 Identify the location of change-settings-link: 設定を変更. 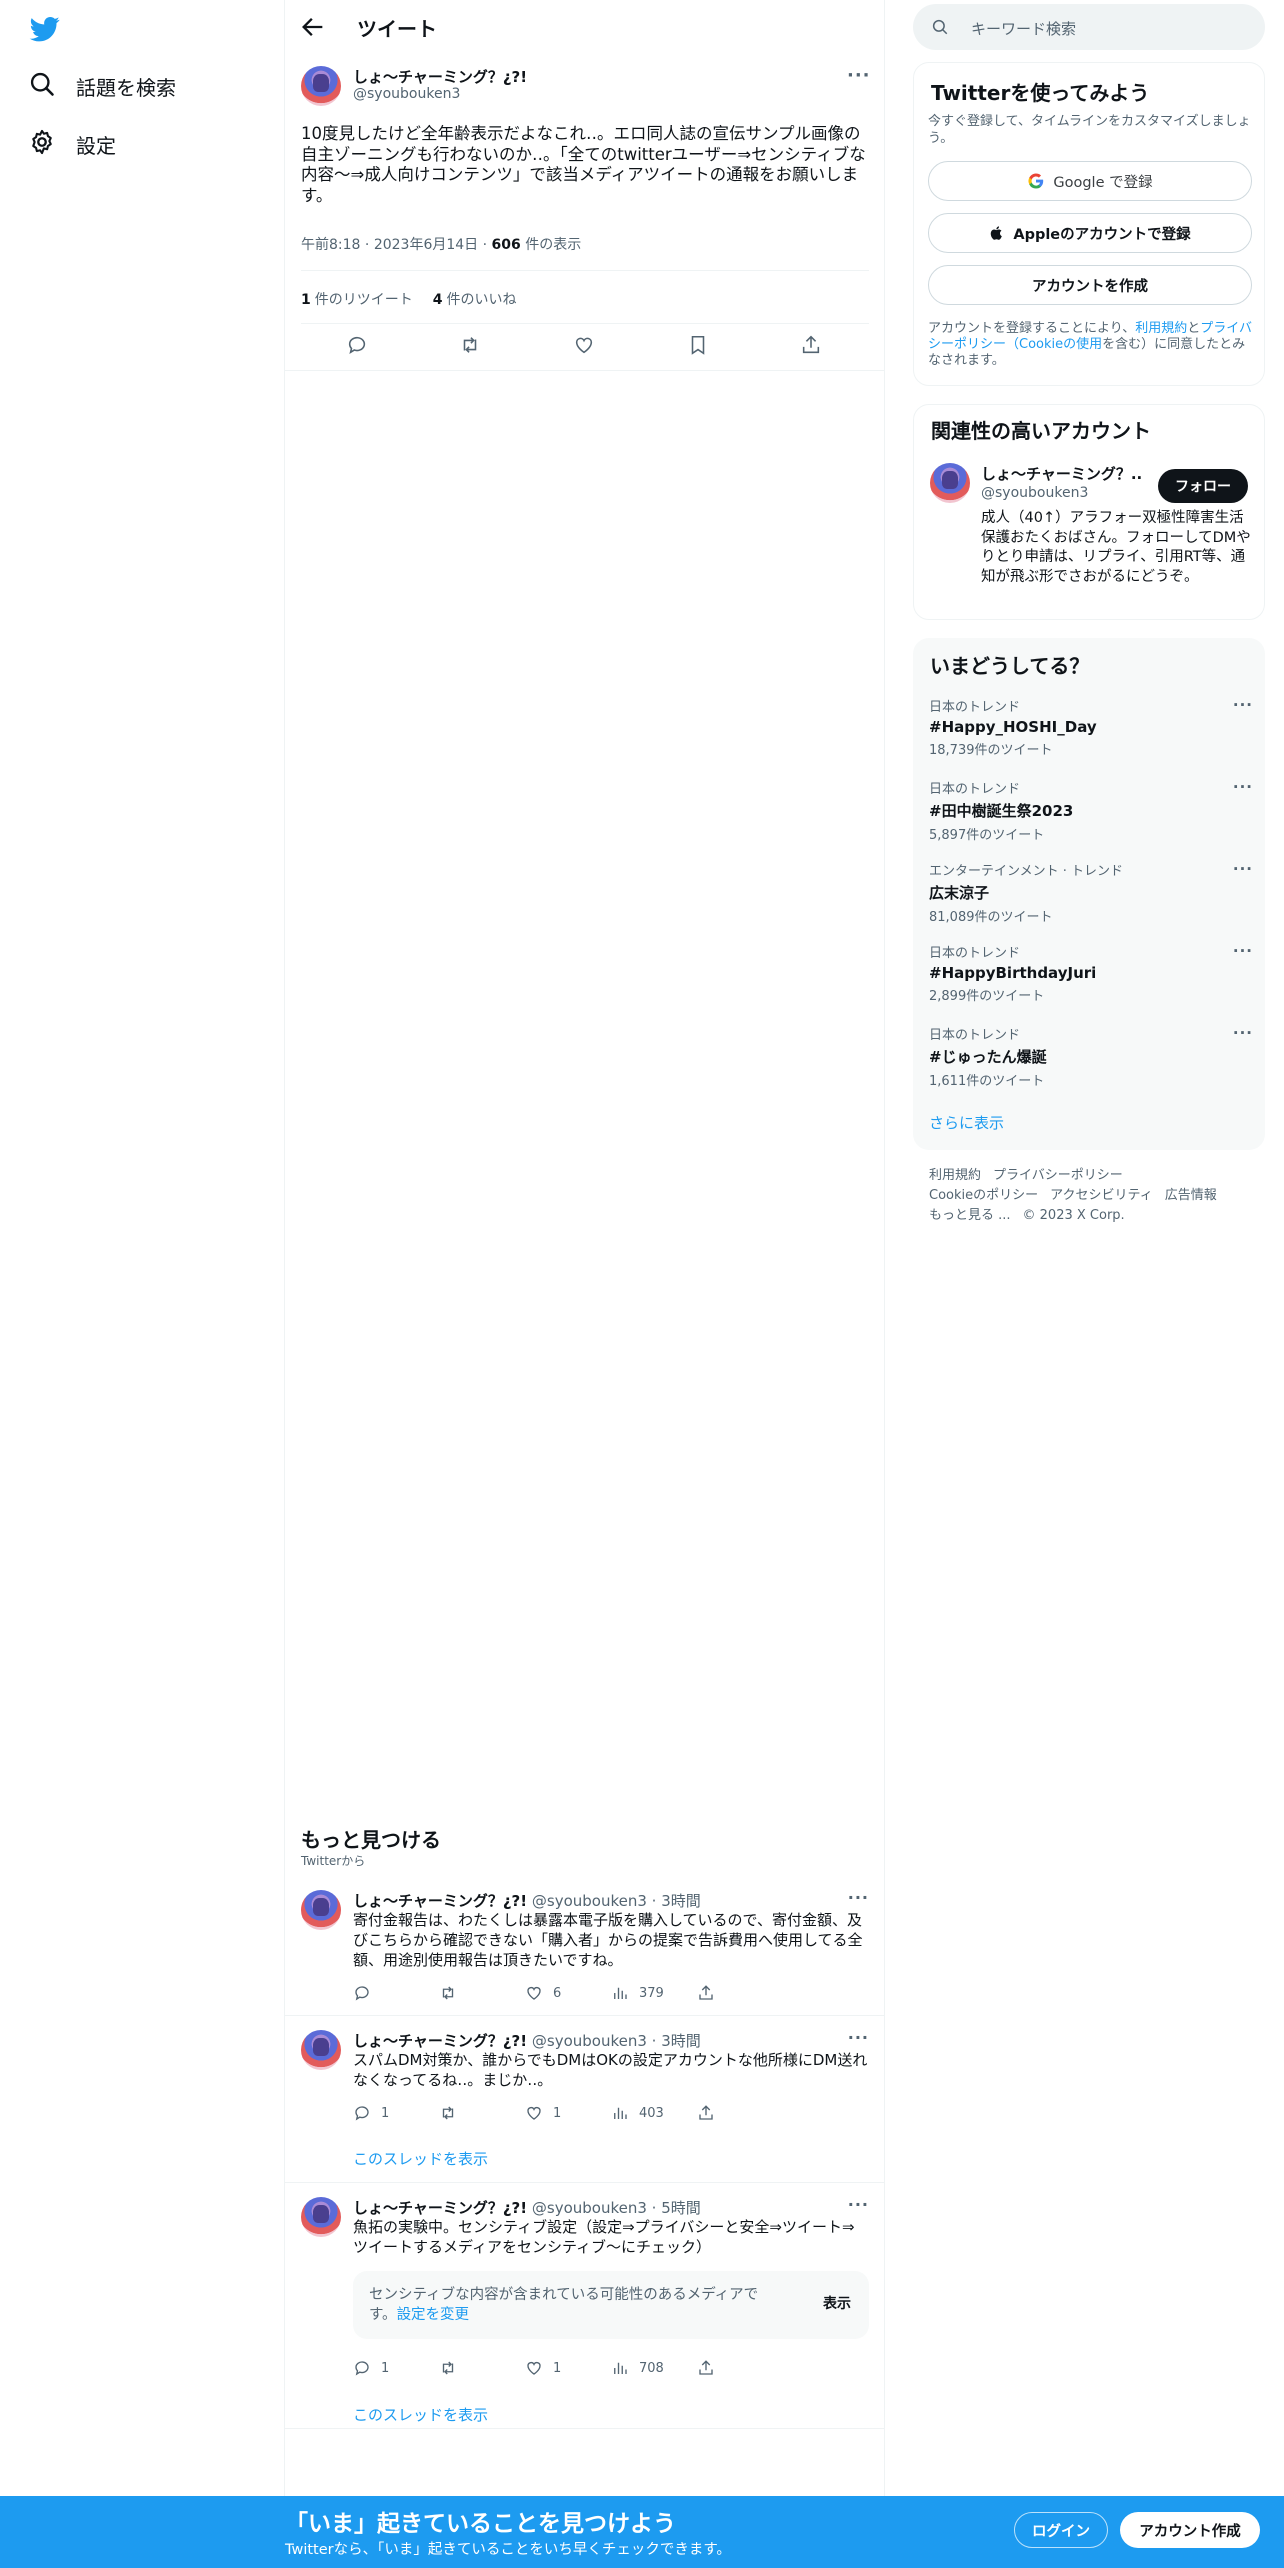
(433, 2315).